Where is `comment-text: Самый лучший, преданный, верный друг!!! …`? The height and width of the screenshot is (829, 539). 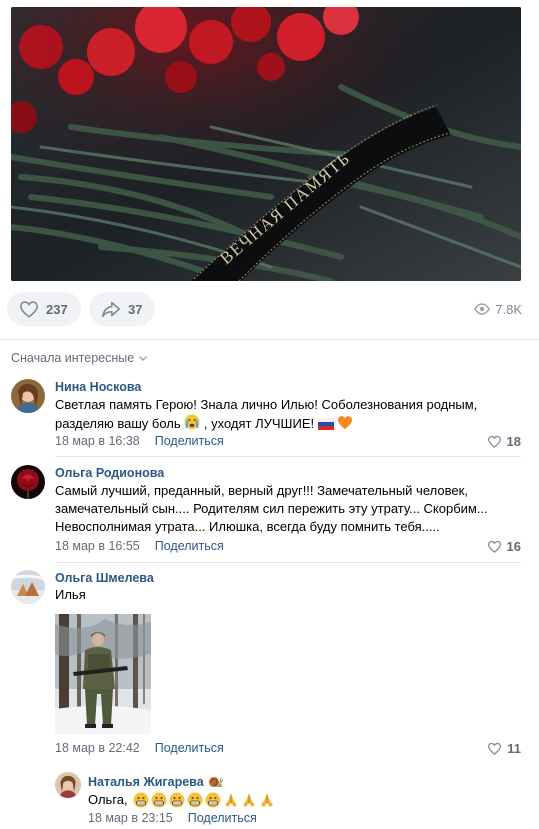
comment-text: Самый лучший, преданный, верный друг!!! … is located at coordinates (271, 509).